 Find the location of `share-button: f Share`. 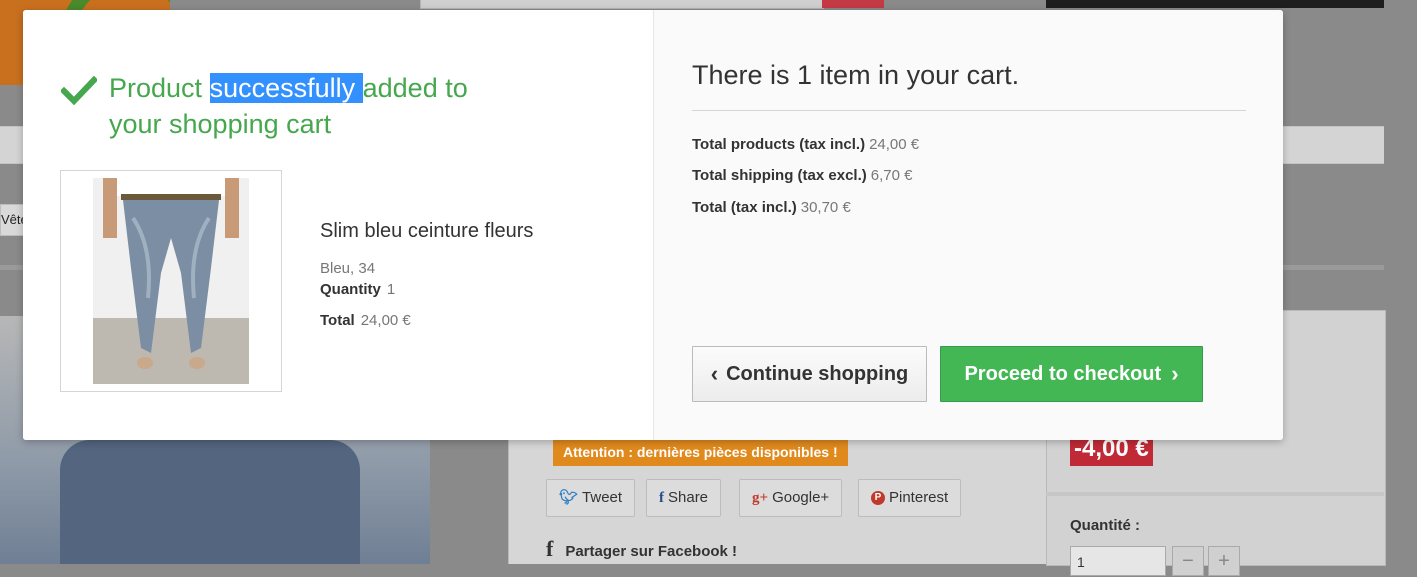

share-button: f Share is located at coordinates (684, 498).